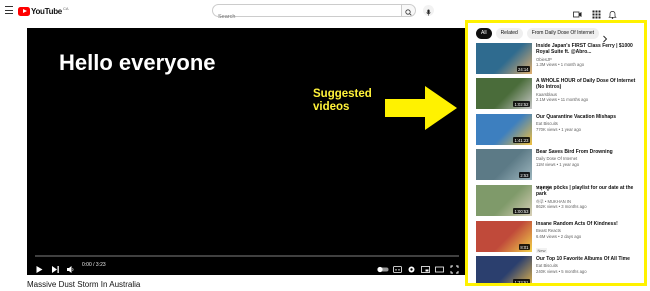  Describe the element at coordinates (383, 267) in the screenshot. I see `autoplay-toggle` at that location.